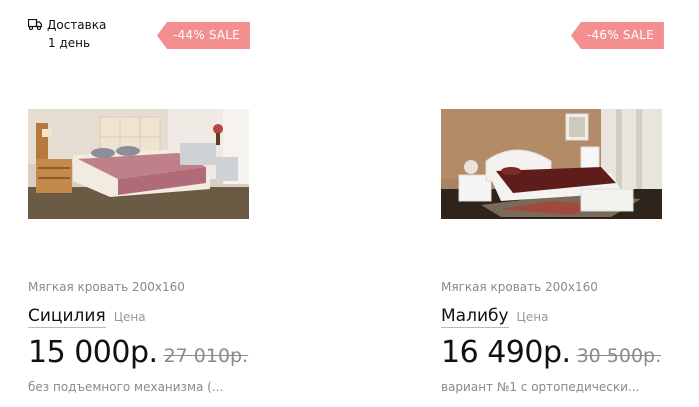 Image resolution: width=699 pixels, height=407 pixels. What do you see at coordinates (93, 352) in the screenshot?
I see `current-price: 15 000р.` at bounding box center [93, 352].